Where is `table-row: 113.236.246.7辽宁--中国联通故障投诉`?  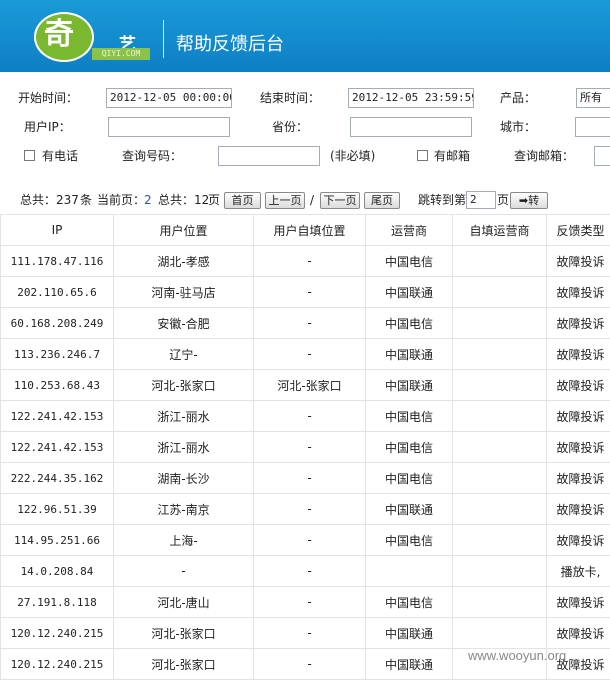 table-row: 113.236.246.7辽宁--中国联通故障投诉 is located at coordinates (305, 354).